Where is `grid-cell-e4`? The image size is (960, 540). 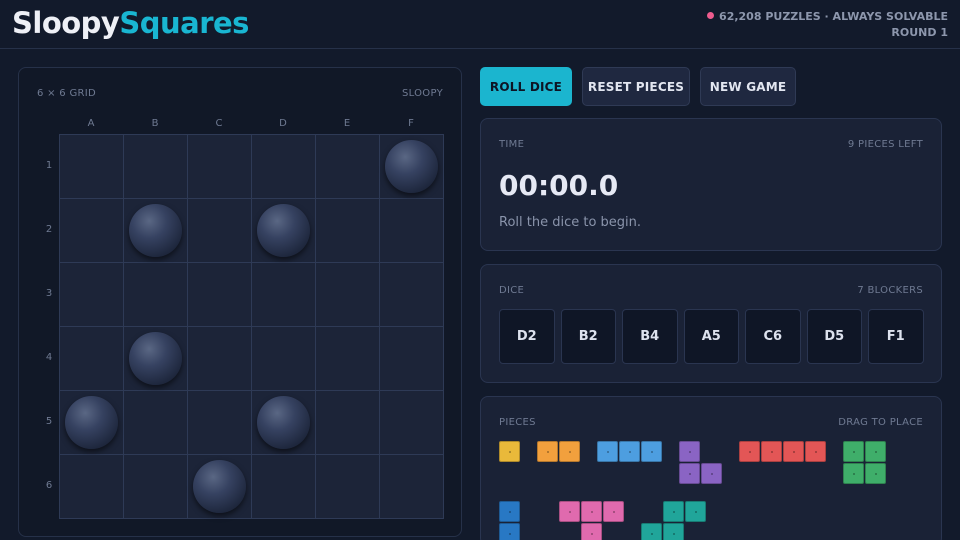
grid-cell-e4 is located at coordinates (348, 359).